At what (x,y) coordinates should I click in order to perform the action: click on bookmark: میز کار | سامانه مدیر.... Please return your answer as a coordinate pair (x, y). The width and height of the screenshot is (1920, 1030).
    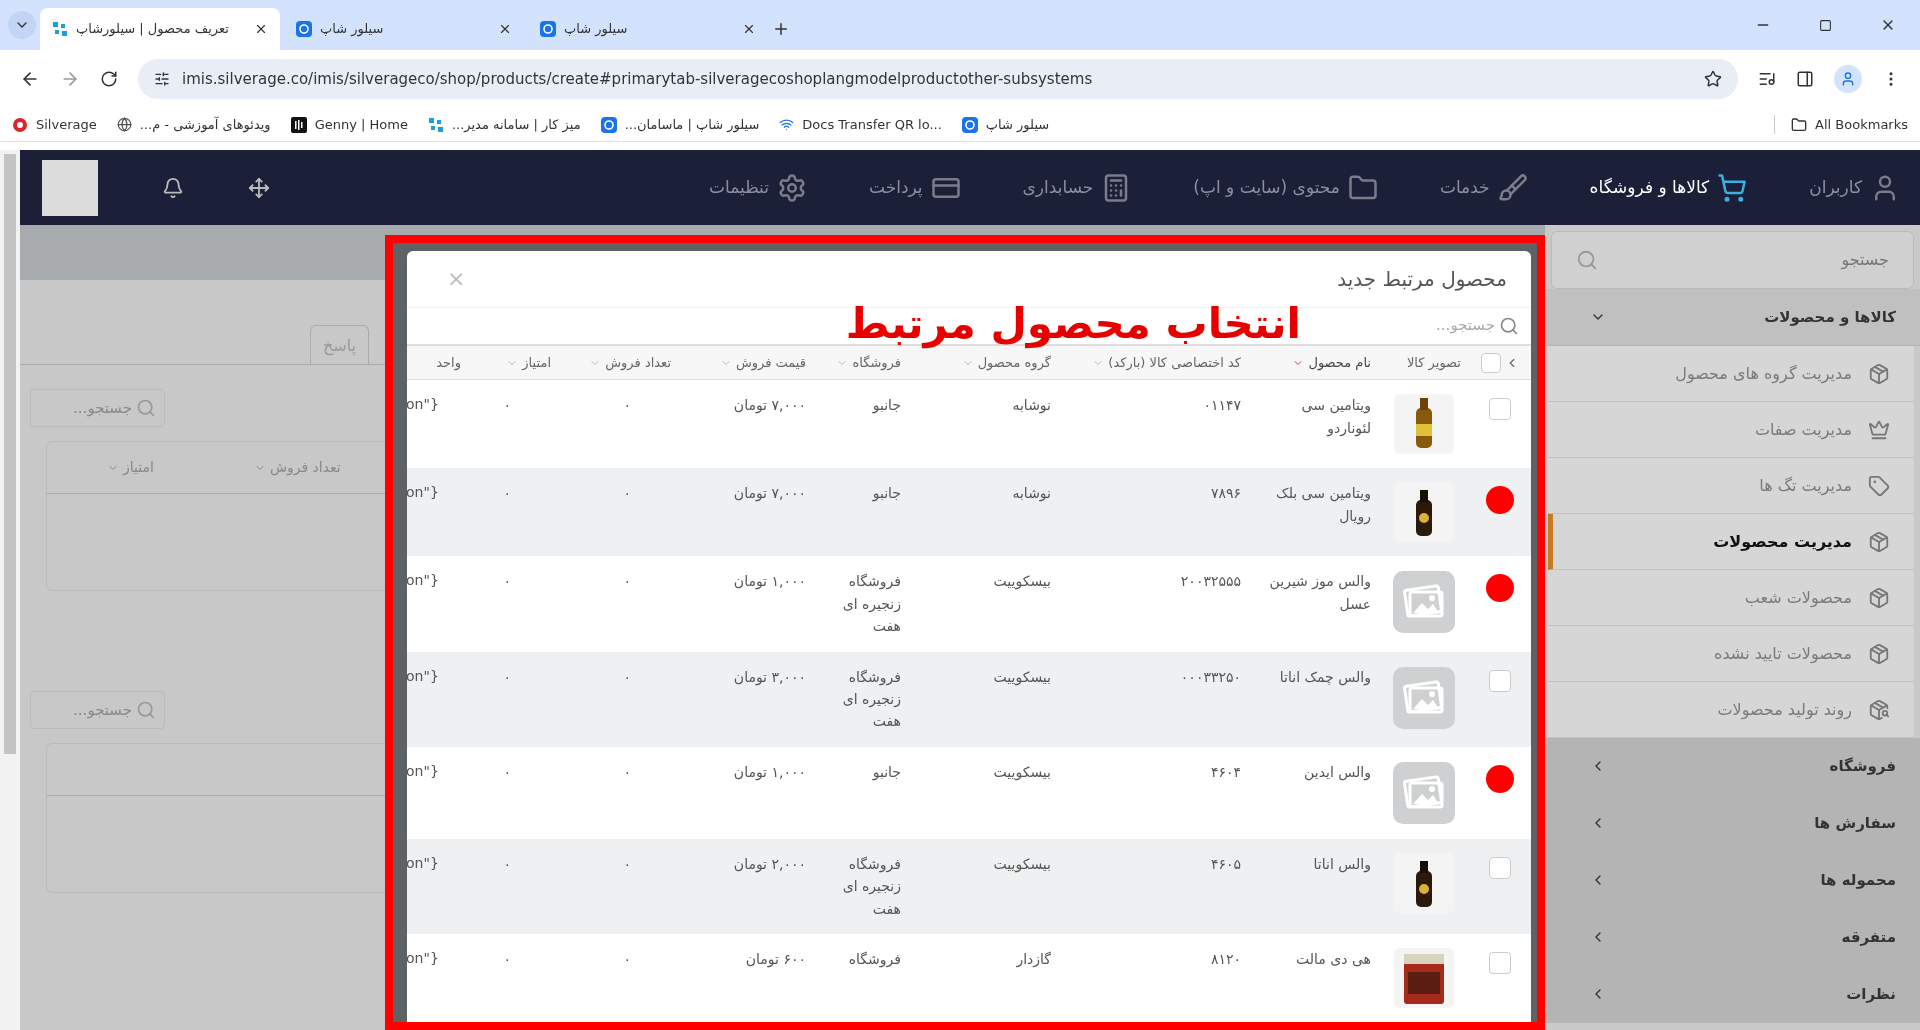
    Looking at the image, I should click on (504, 124).